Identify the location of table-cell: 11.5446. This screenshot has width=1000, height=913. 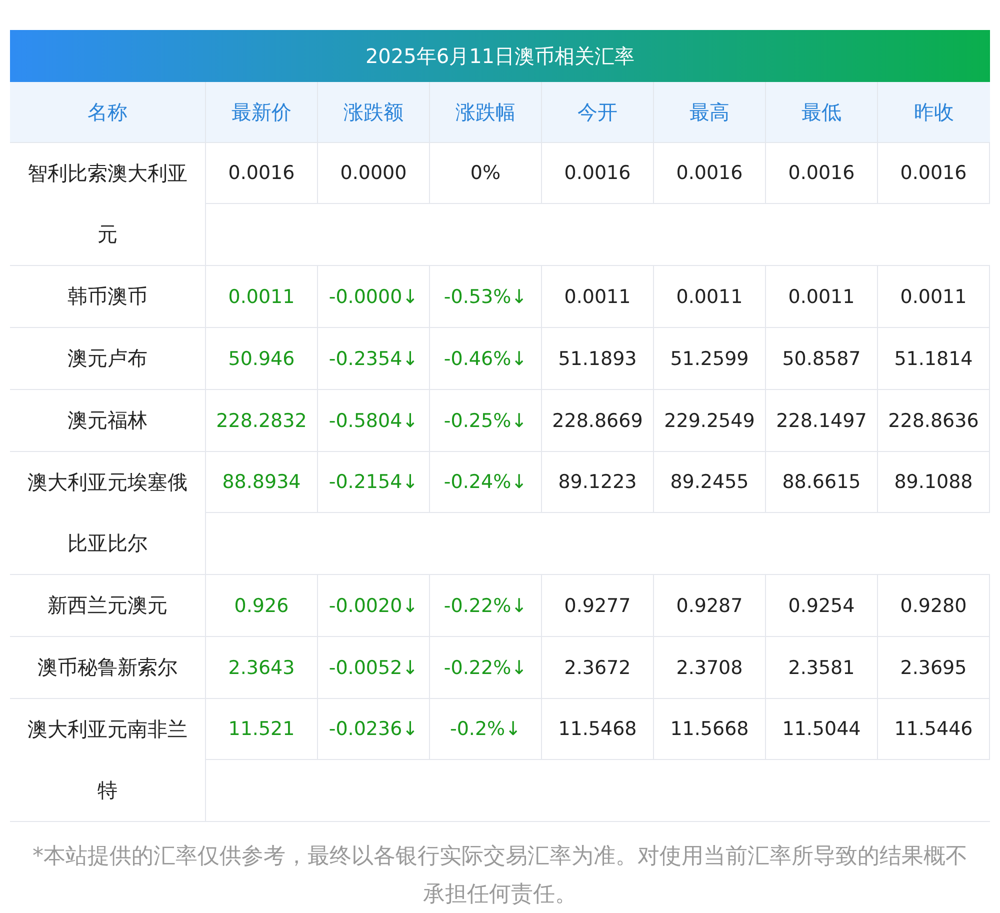
(934, 729).